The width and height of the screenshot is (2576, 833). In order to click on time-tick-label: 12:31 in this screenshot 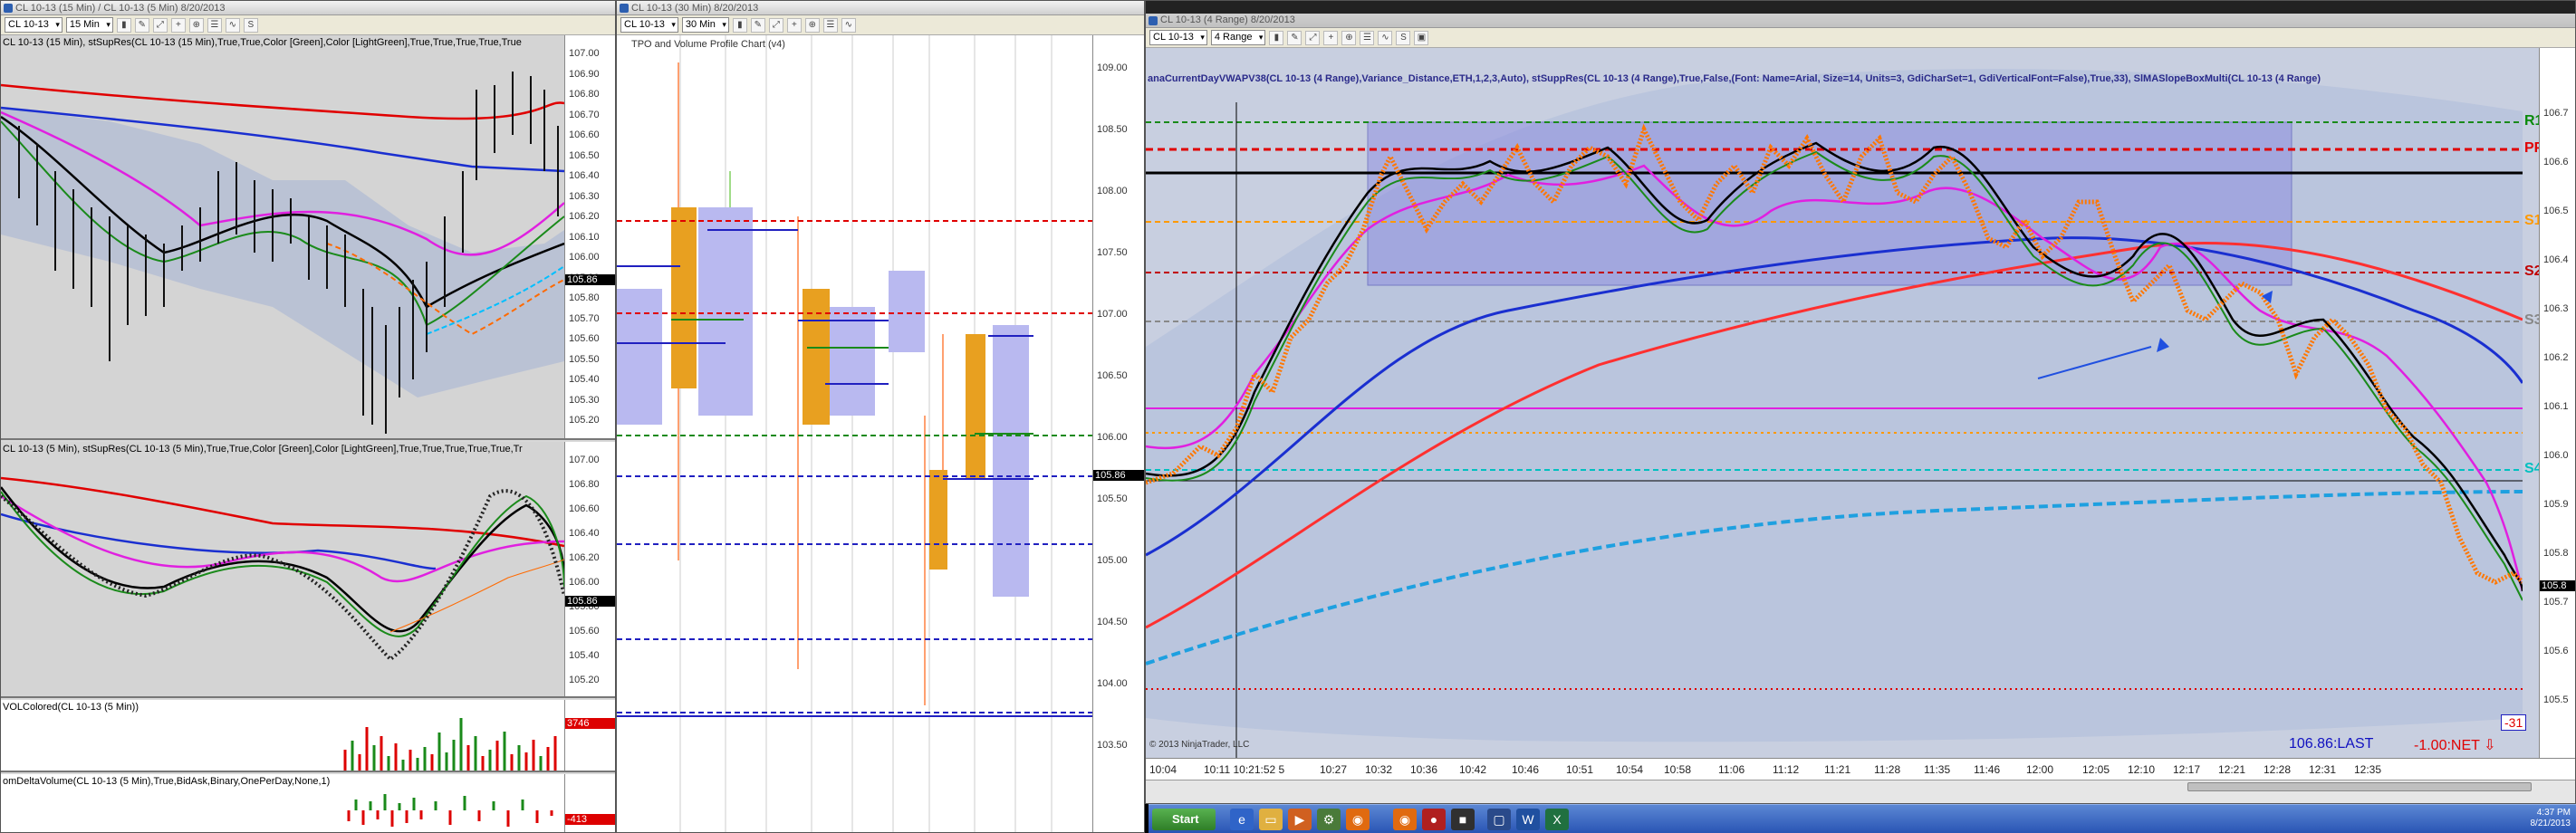, I will do `click(2323, 769)`.